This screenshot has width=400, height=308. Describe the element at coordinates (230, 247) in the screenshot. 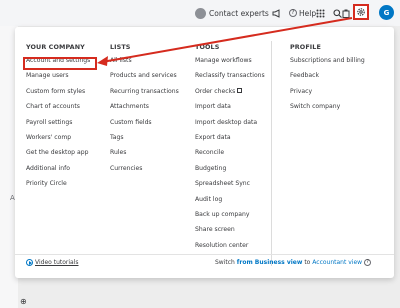

I see `menu-item-resolution-center: Resolution center` at that location.